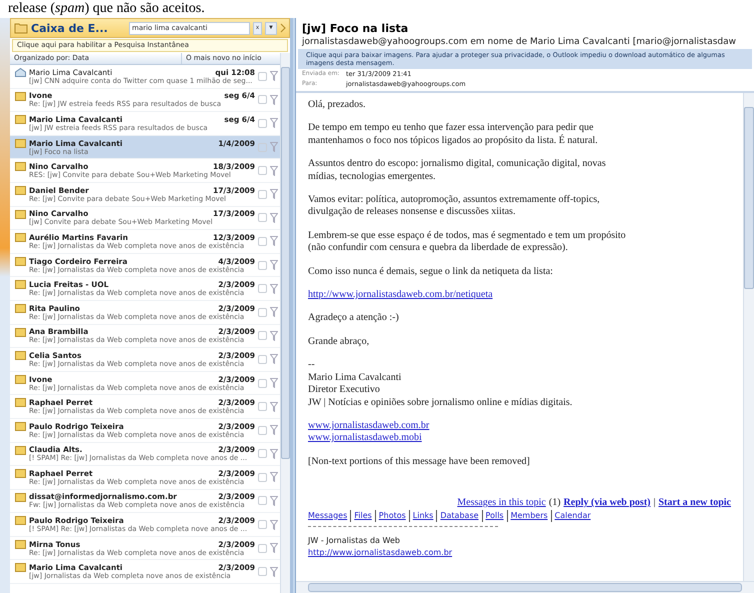 This screenshot has width=754, height=593. Describe the element at coordinates (419, 462) in the screenshot. I see `paragraph: [Non-text portions of this message have been removed]` at that location.